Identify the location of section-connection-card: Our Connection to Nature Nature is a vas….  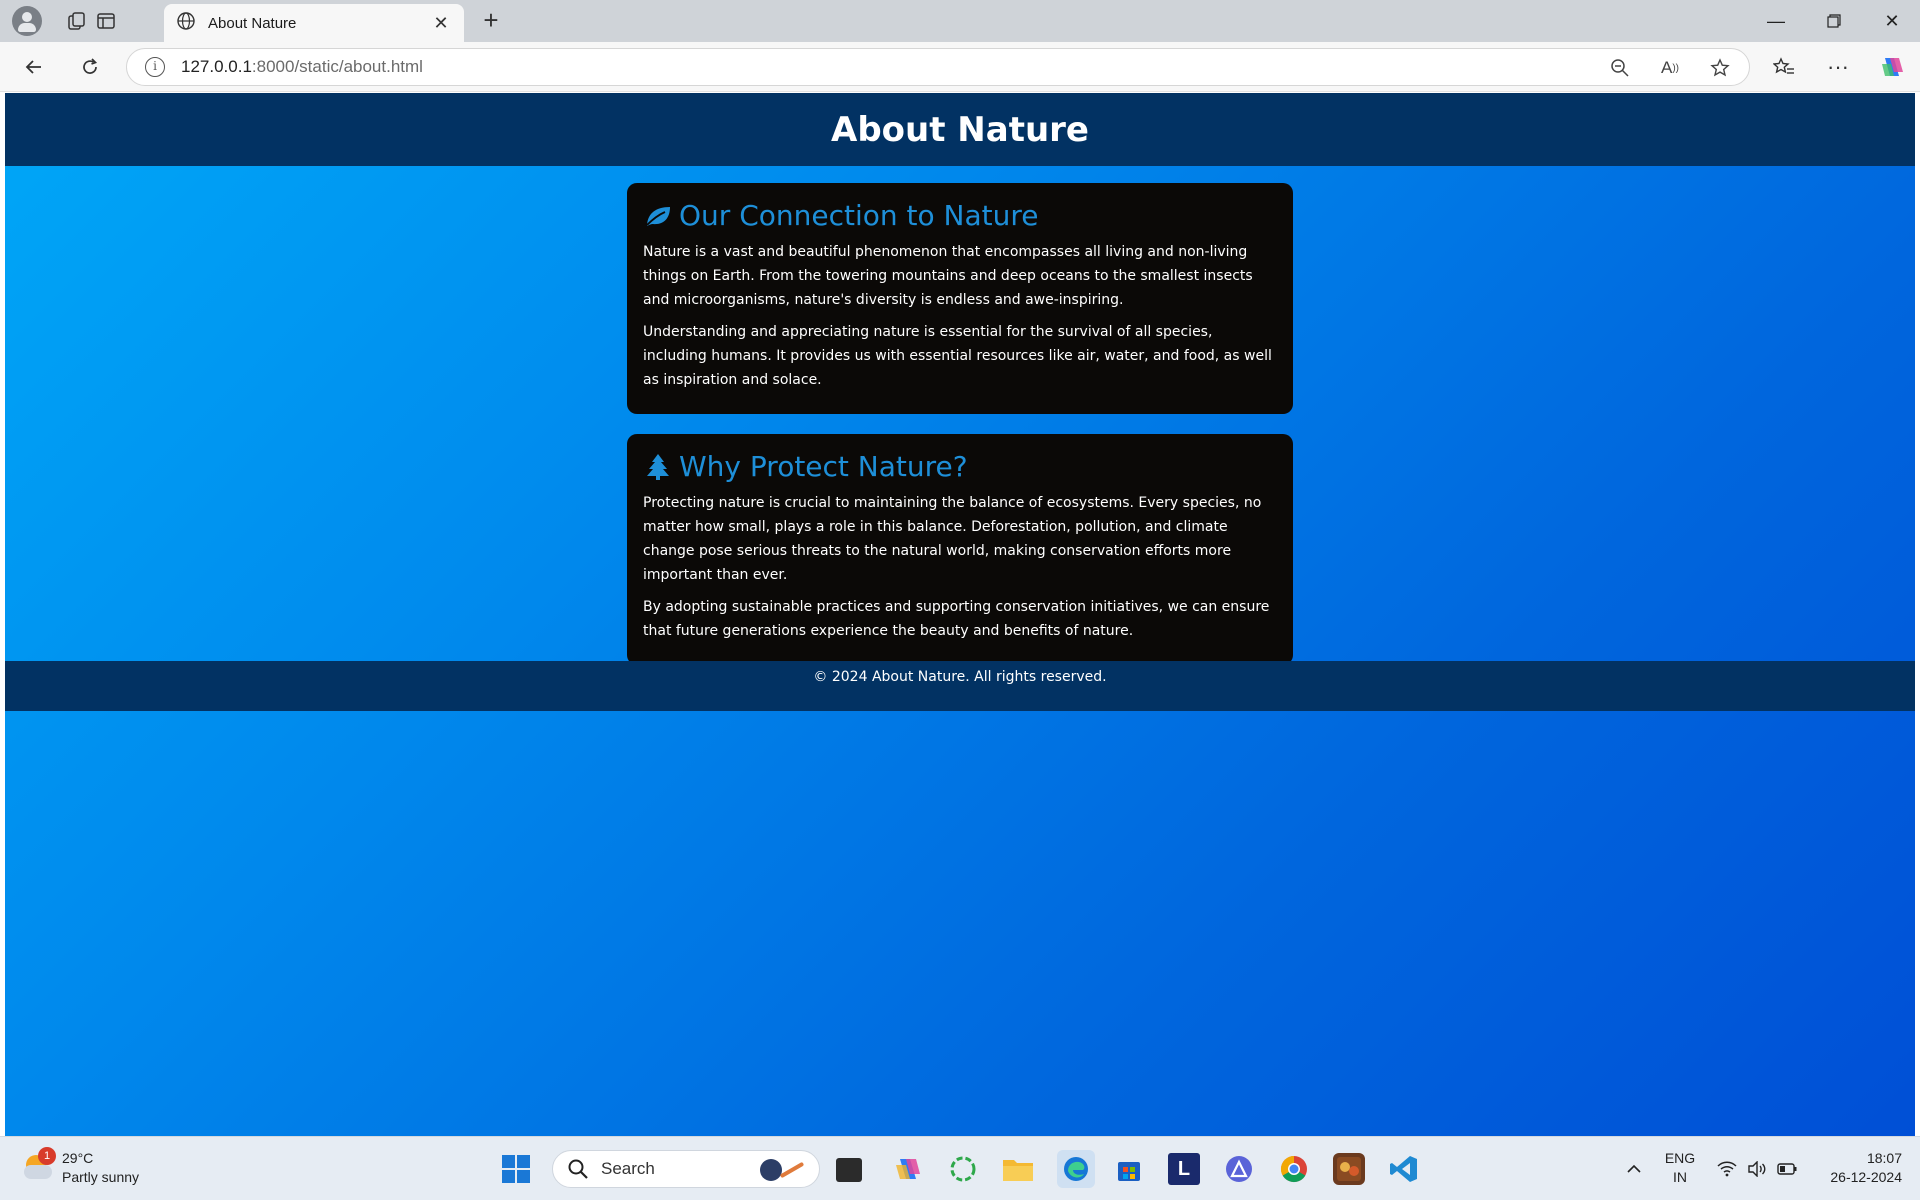
(960, 298).